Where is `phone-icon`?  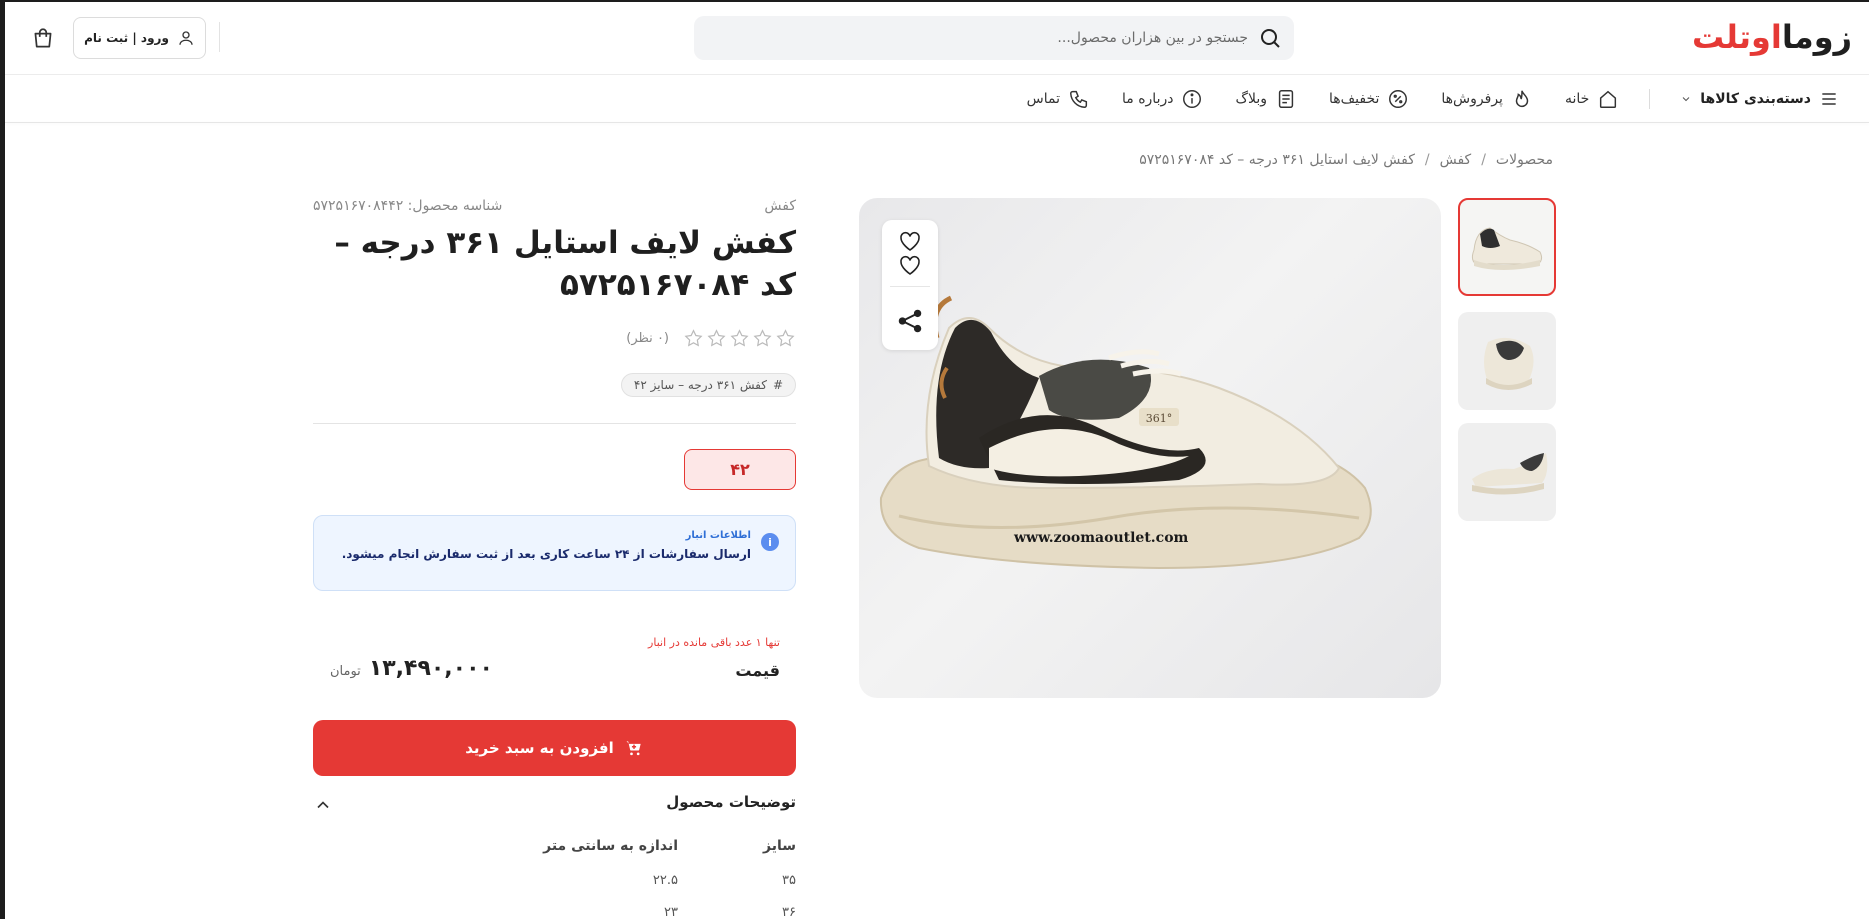 phone-icon is located at coordinates (1079, 99).